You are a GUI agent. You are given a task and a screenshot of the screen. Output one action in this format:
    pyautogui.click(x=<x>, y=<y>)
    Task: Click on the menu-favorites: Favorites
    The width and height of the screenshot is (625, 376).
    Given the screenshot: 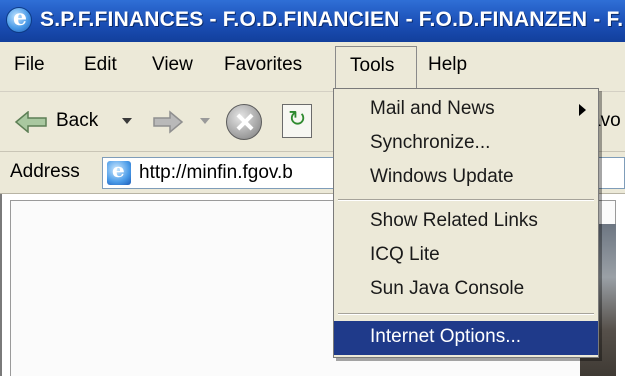 What is the action you would take?
    pyautogui.click(x=263, y=65)
    